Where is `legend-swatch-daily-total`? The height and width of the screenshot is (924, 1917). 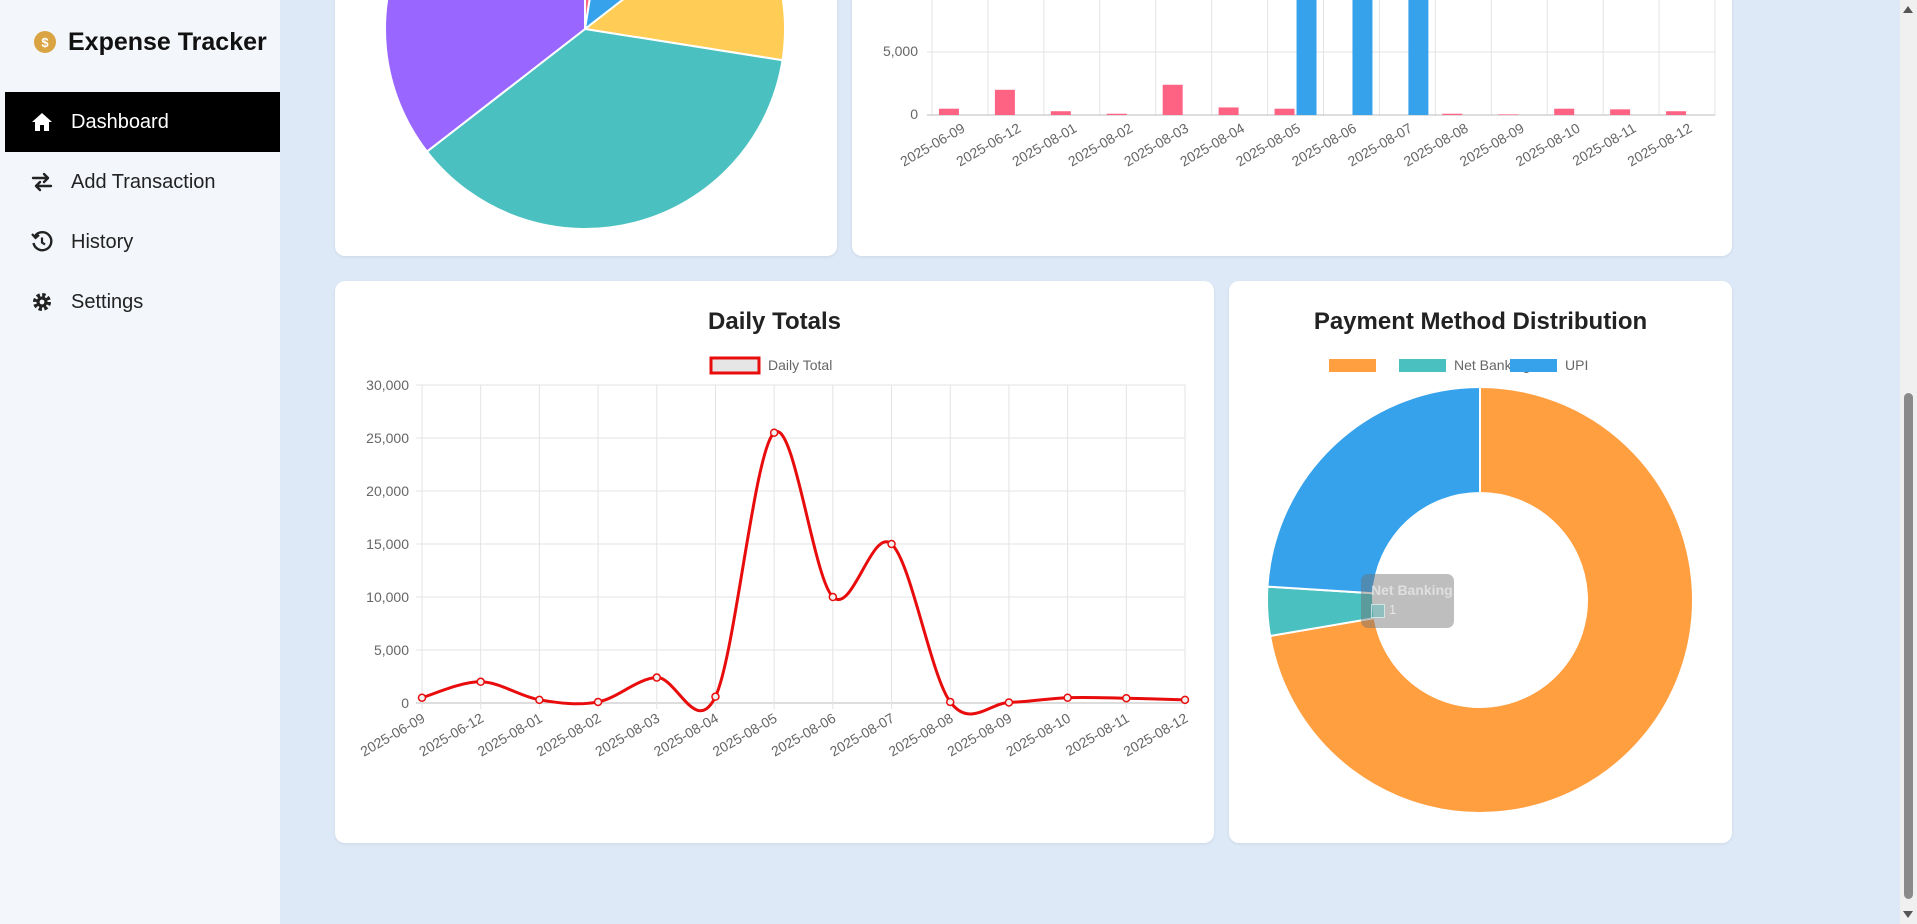
legend-swatch-daily-total is located at coordinates (735, 365).